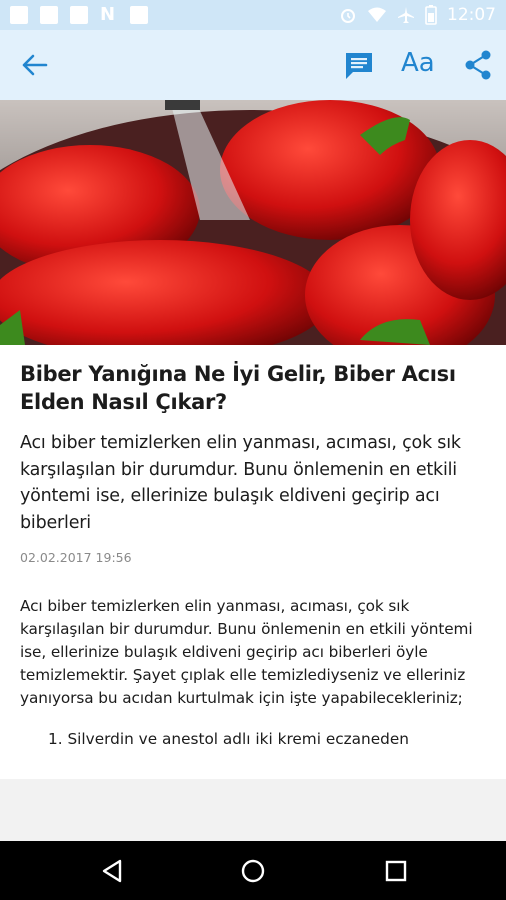 The height and width of the screenshot is (900, 506). Describe the element at coordinates (417, 15) in the screenshot. I see `system-icons: 12:07` at that location.